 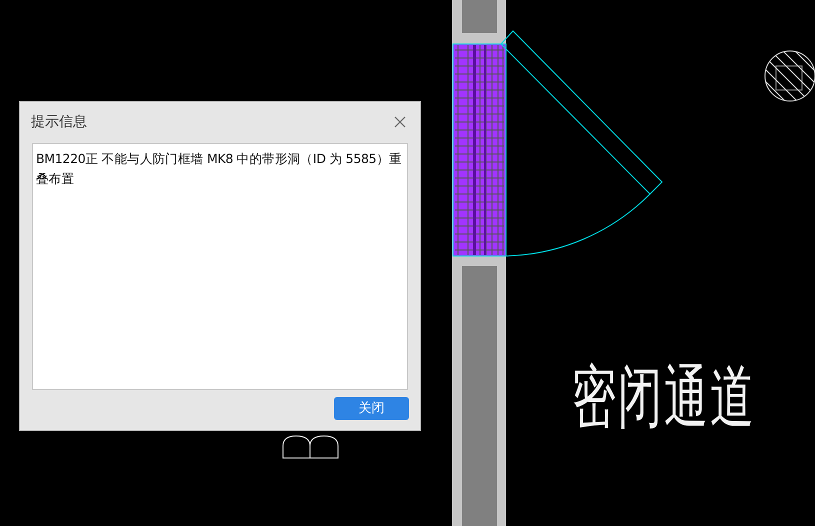 What do you see at coordinates (310, 447) in the screenshot?
I see `arch-symbol-icon` at bounding box center [310, 447].